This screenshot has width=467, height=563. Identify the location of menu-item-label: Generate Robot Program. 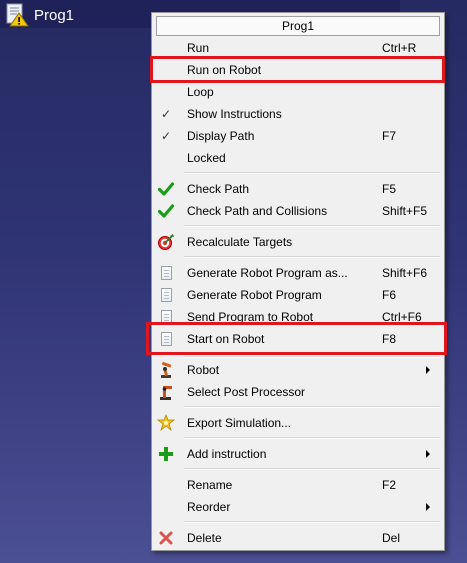
(254, 295).